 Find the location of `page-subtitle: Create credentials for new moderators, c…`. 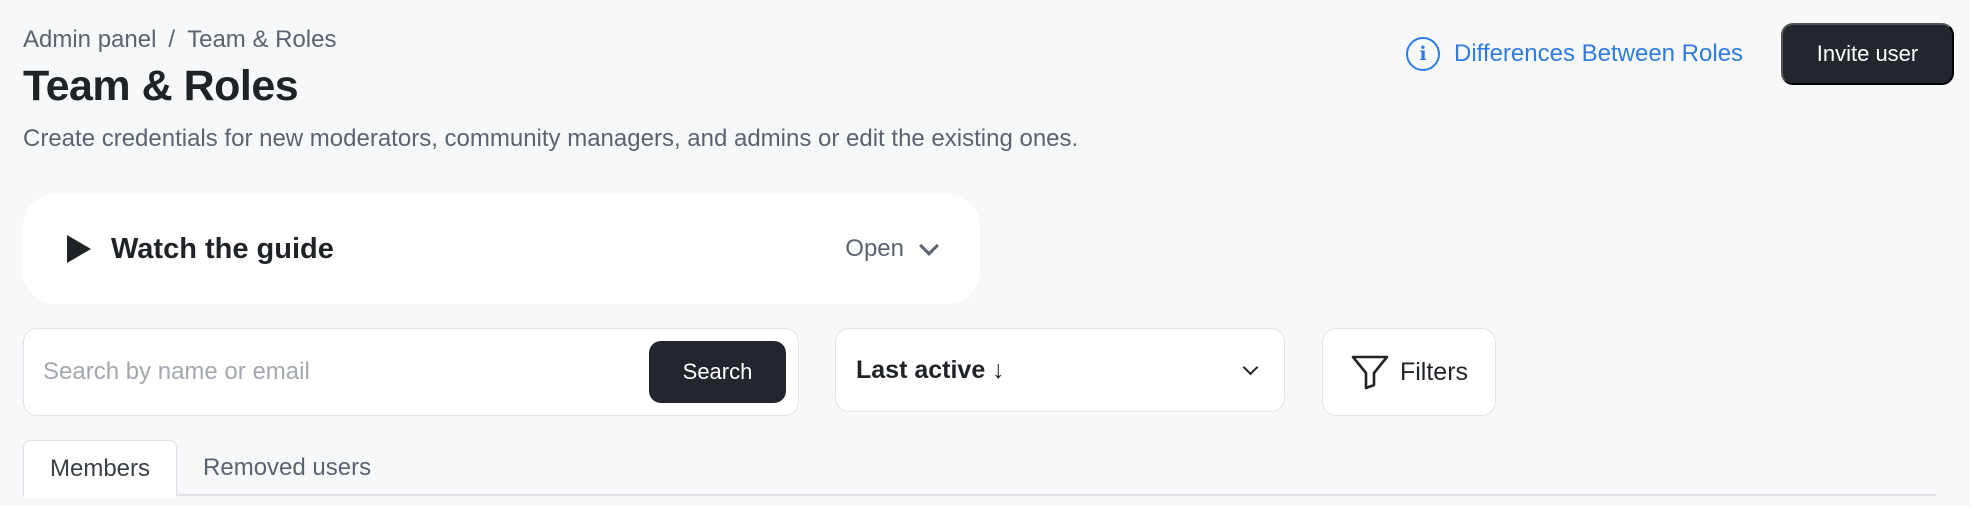

page-subtitle: Create credentials for new moderators, c… is located at coordinates (551, 138).